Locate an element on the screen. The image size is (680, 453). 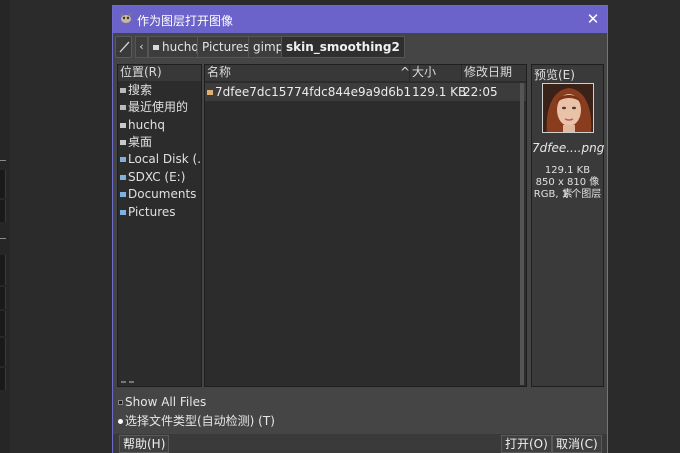
place-recent: 最近使用的 is located at coordinates (159, 107).